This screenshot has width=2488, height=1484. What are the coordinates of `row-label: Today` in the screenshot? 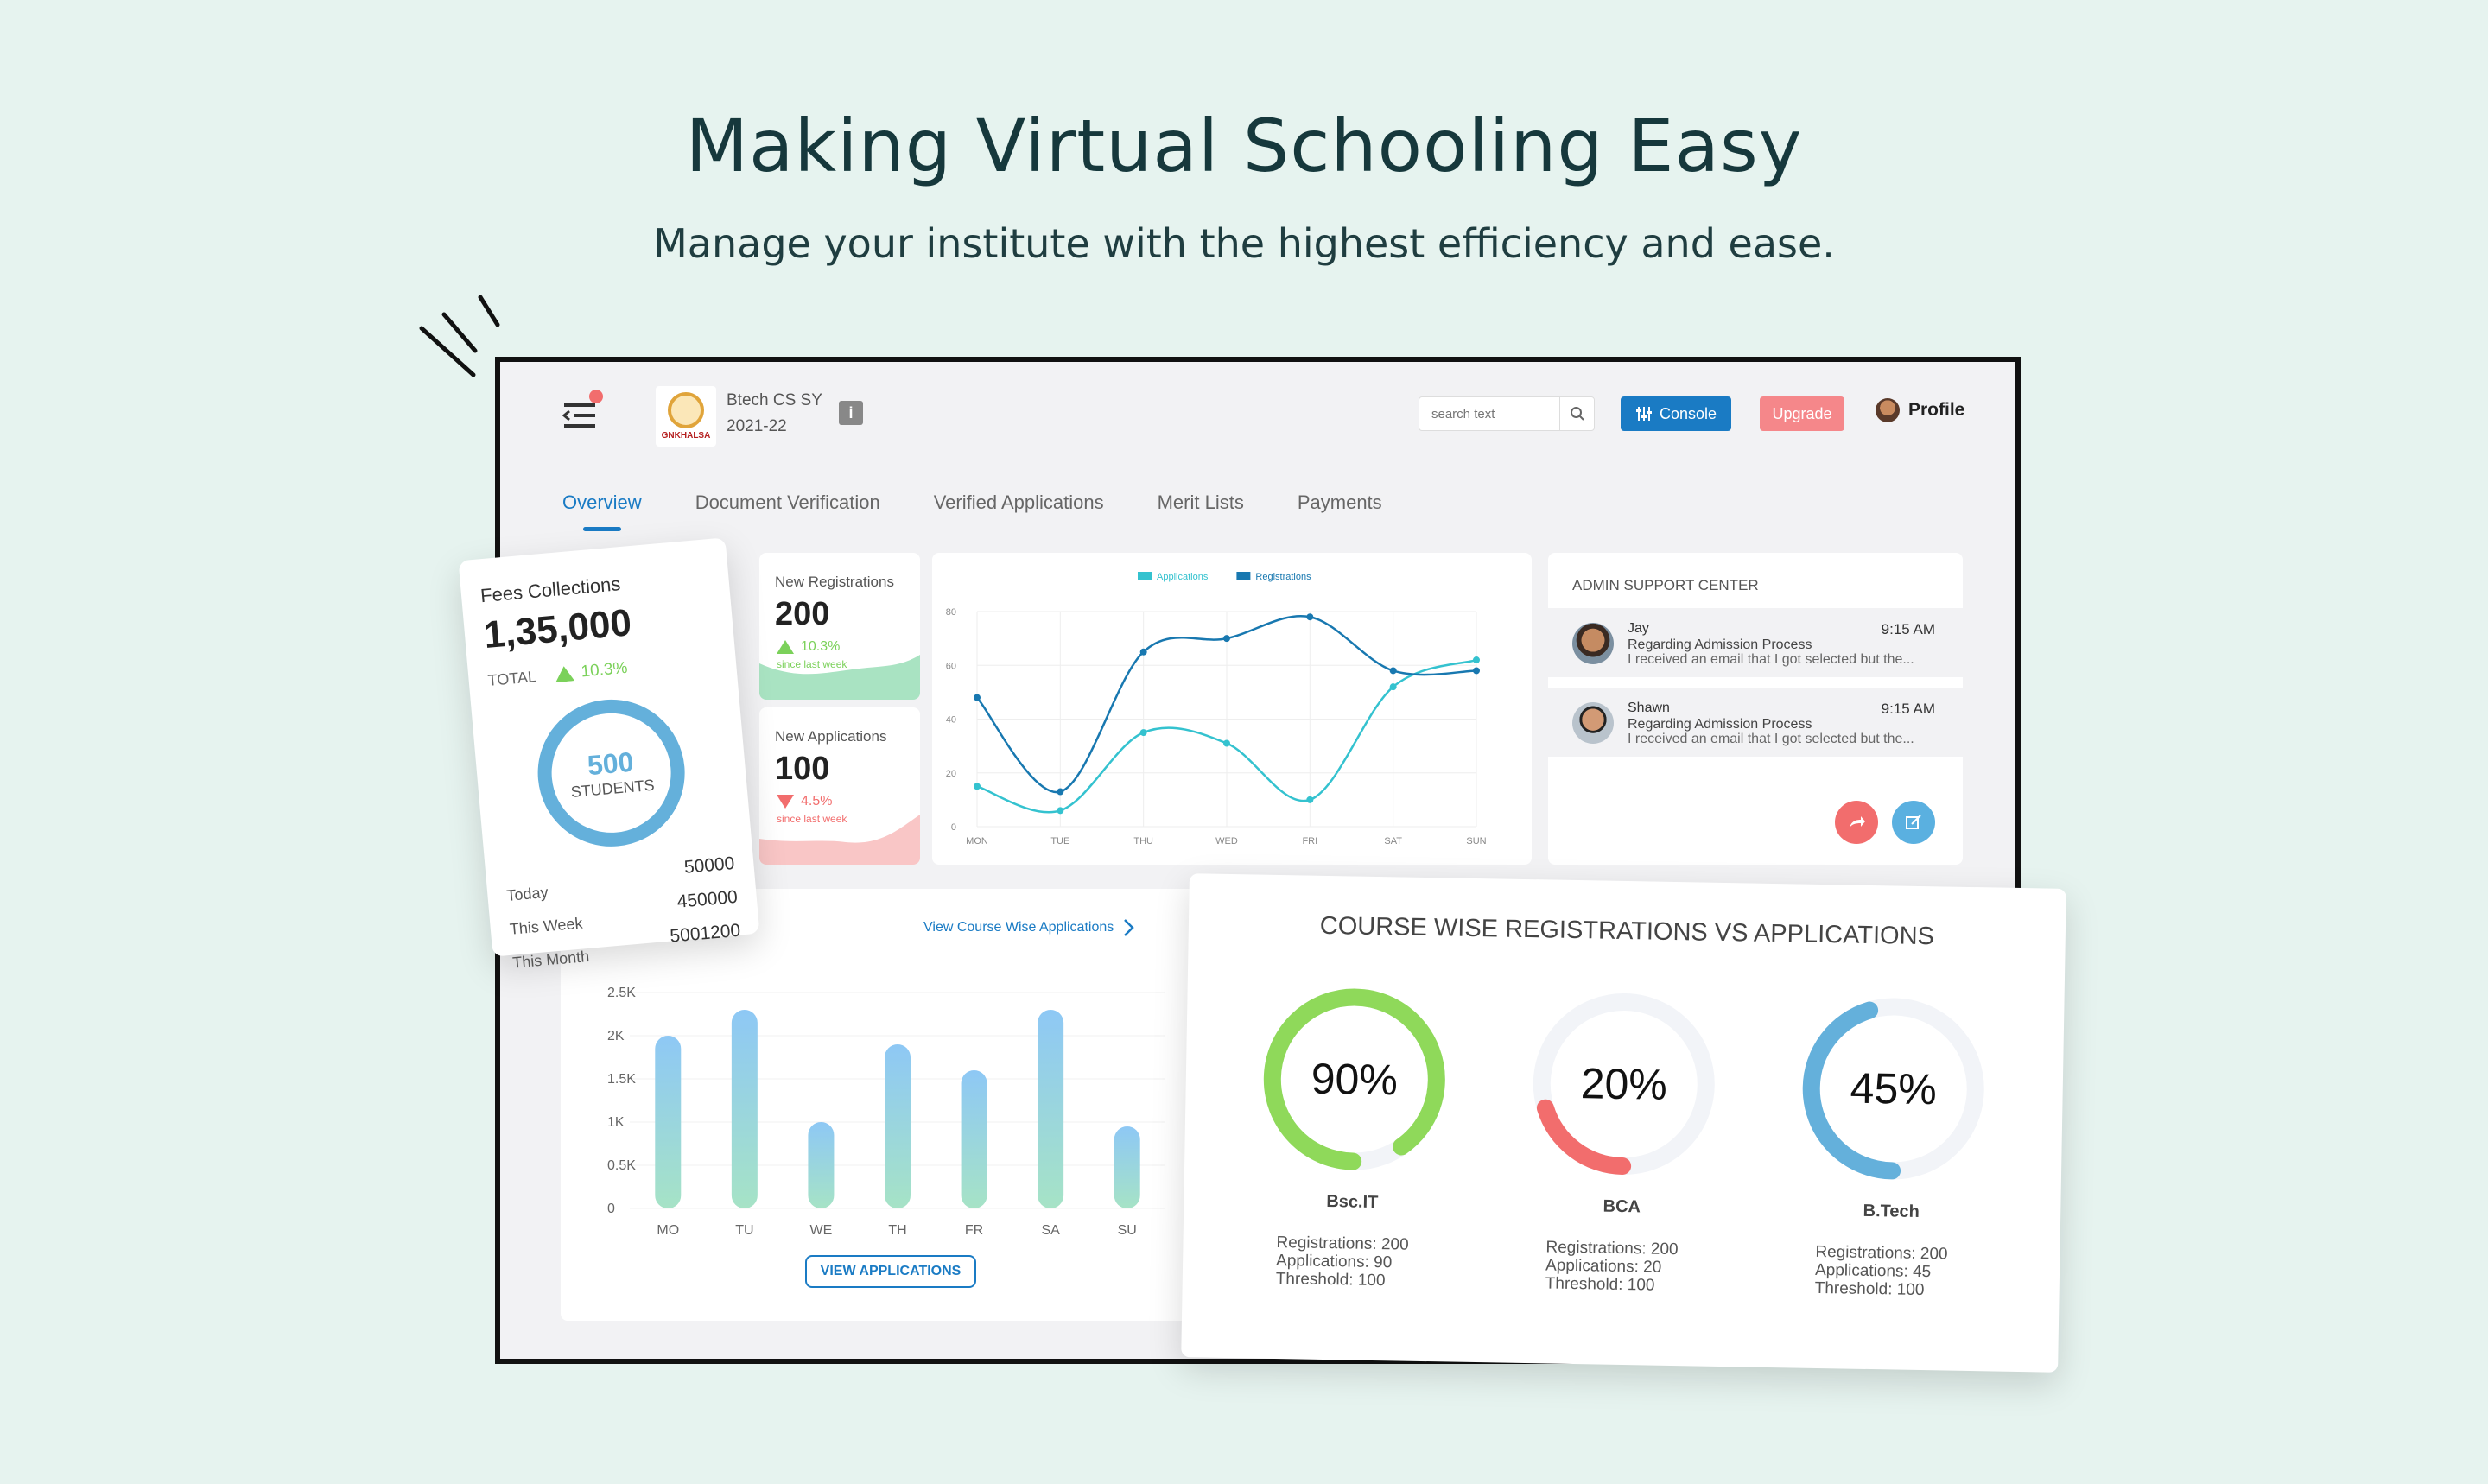 It's located at (527, 893).